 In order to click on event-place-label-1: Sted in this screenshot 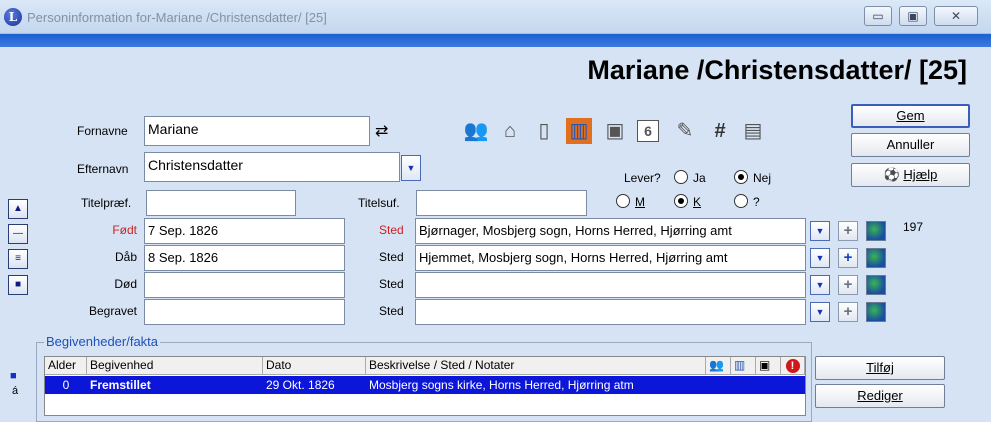, I will do `click(391, 257)`.